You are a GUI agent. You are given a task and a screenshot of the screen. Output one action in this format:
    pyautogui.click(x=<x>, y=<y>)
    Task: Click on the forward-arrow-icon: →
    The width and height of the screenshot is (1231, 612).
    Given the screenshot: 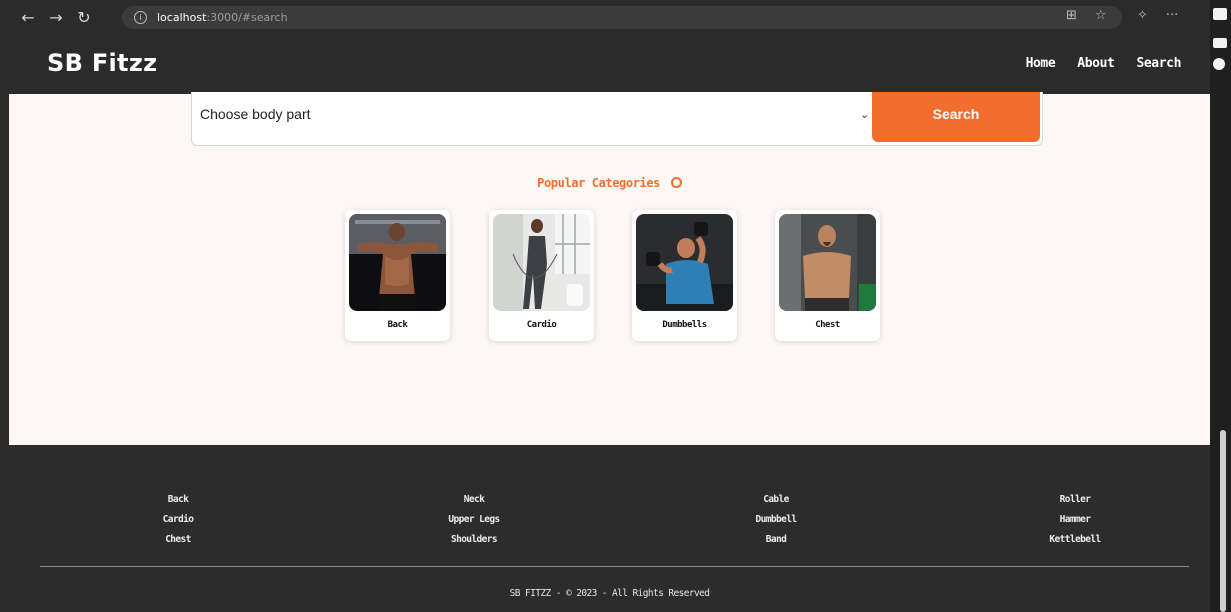 What is the action you would take?
    pyautogui.click(x=56, y=17)
    